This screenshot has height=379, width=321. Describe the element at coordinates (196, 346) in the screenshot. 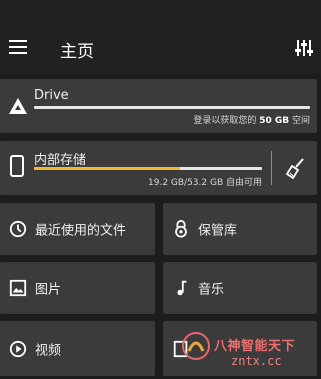

I see `watermark-logo` at that location.